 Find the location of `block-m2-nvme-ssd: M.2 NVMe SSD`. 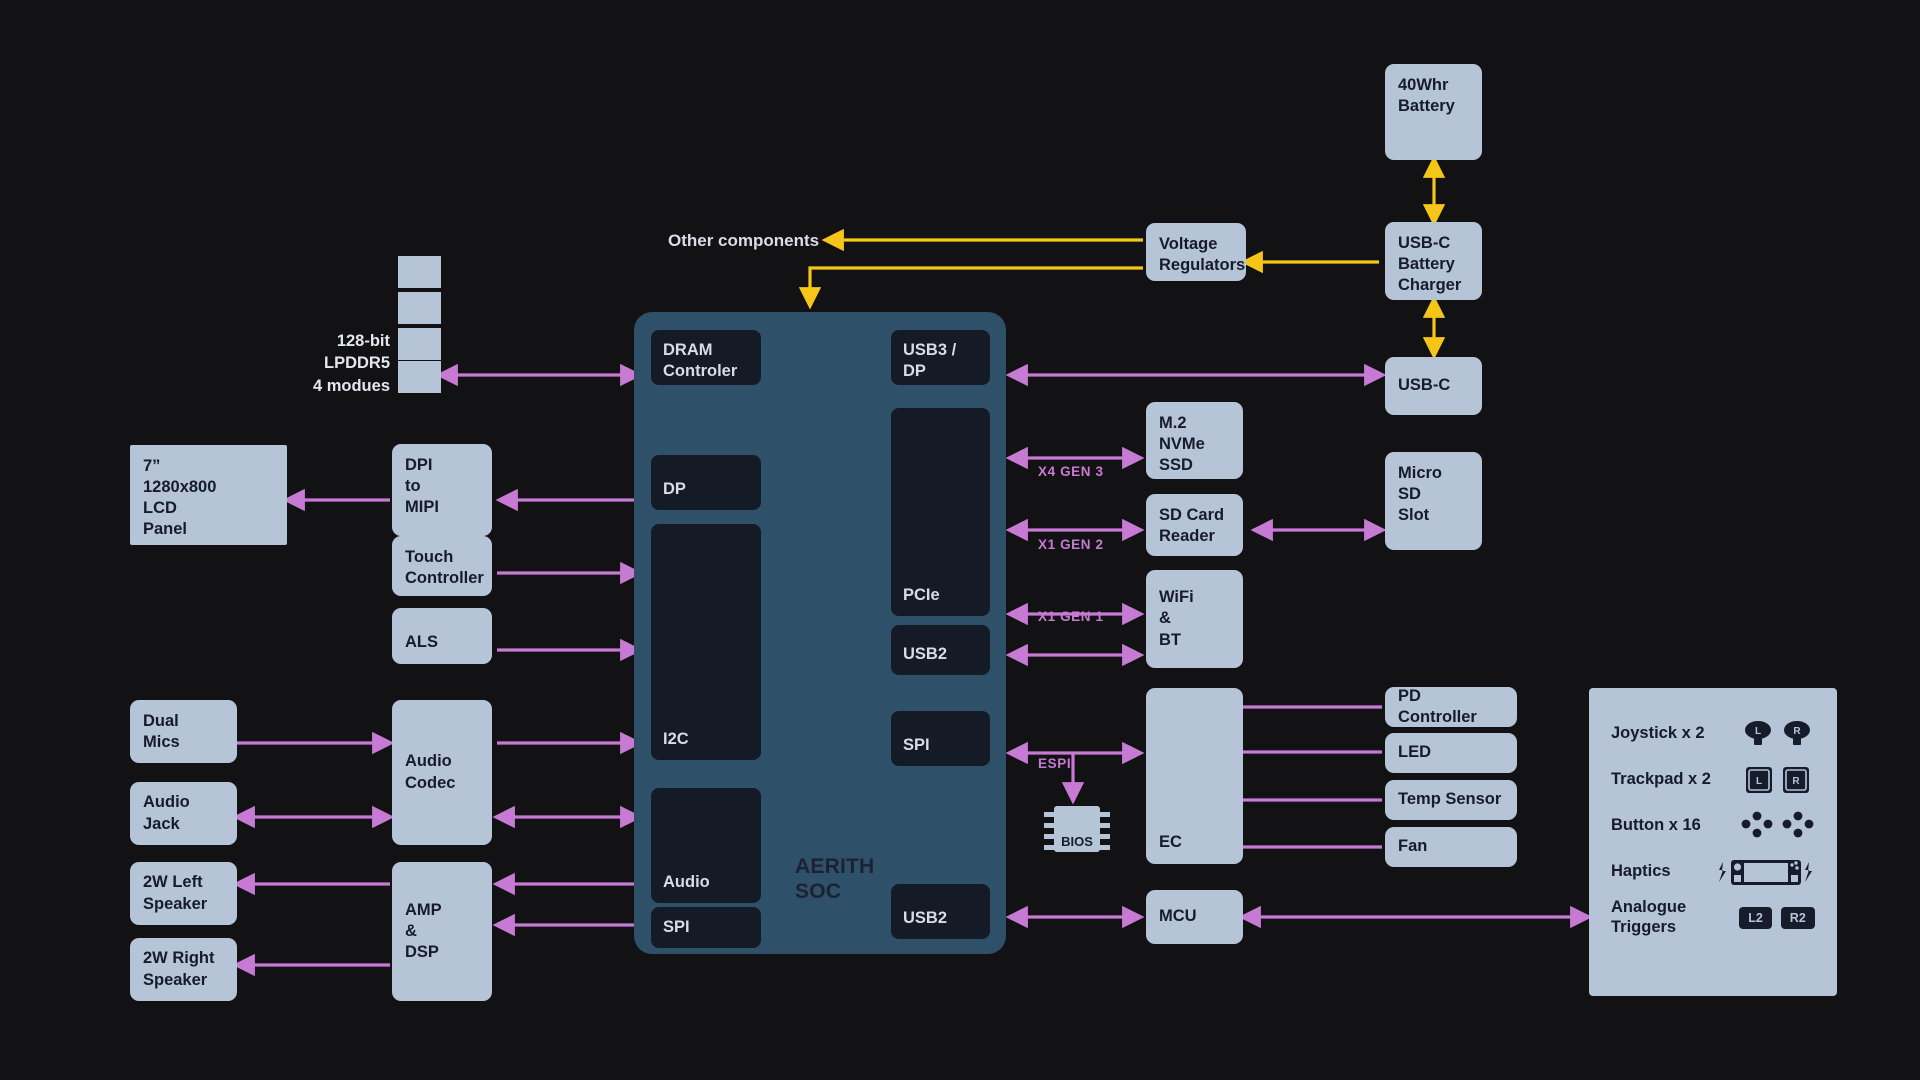

block-m2-nvme-ssd: M.2 NVMe SSD is located at coordinates (1194, 440).